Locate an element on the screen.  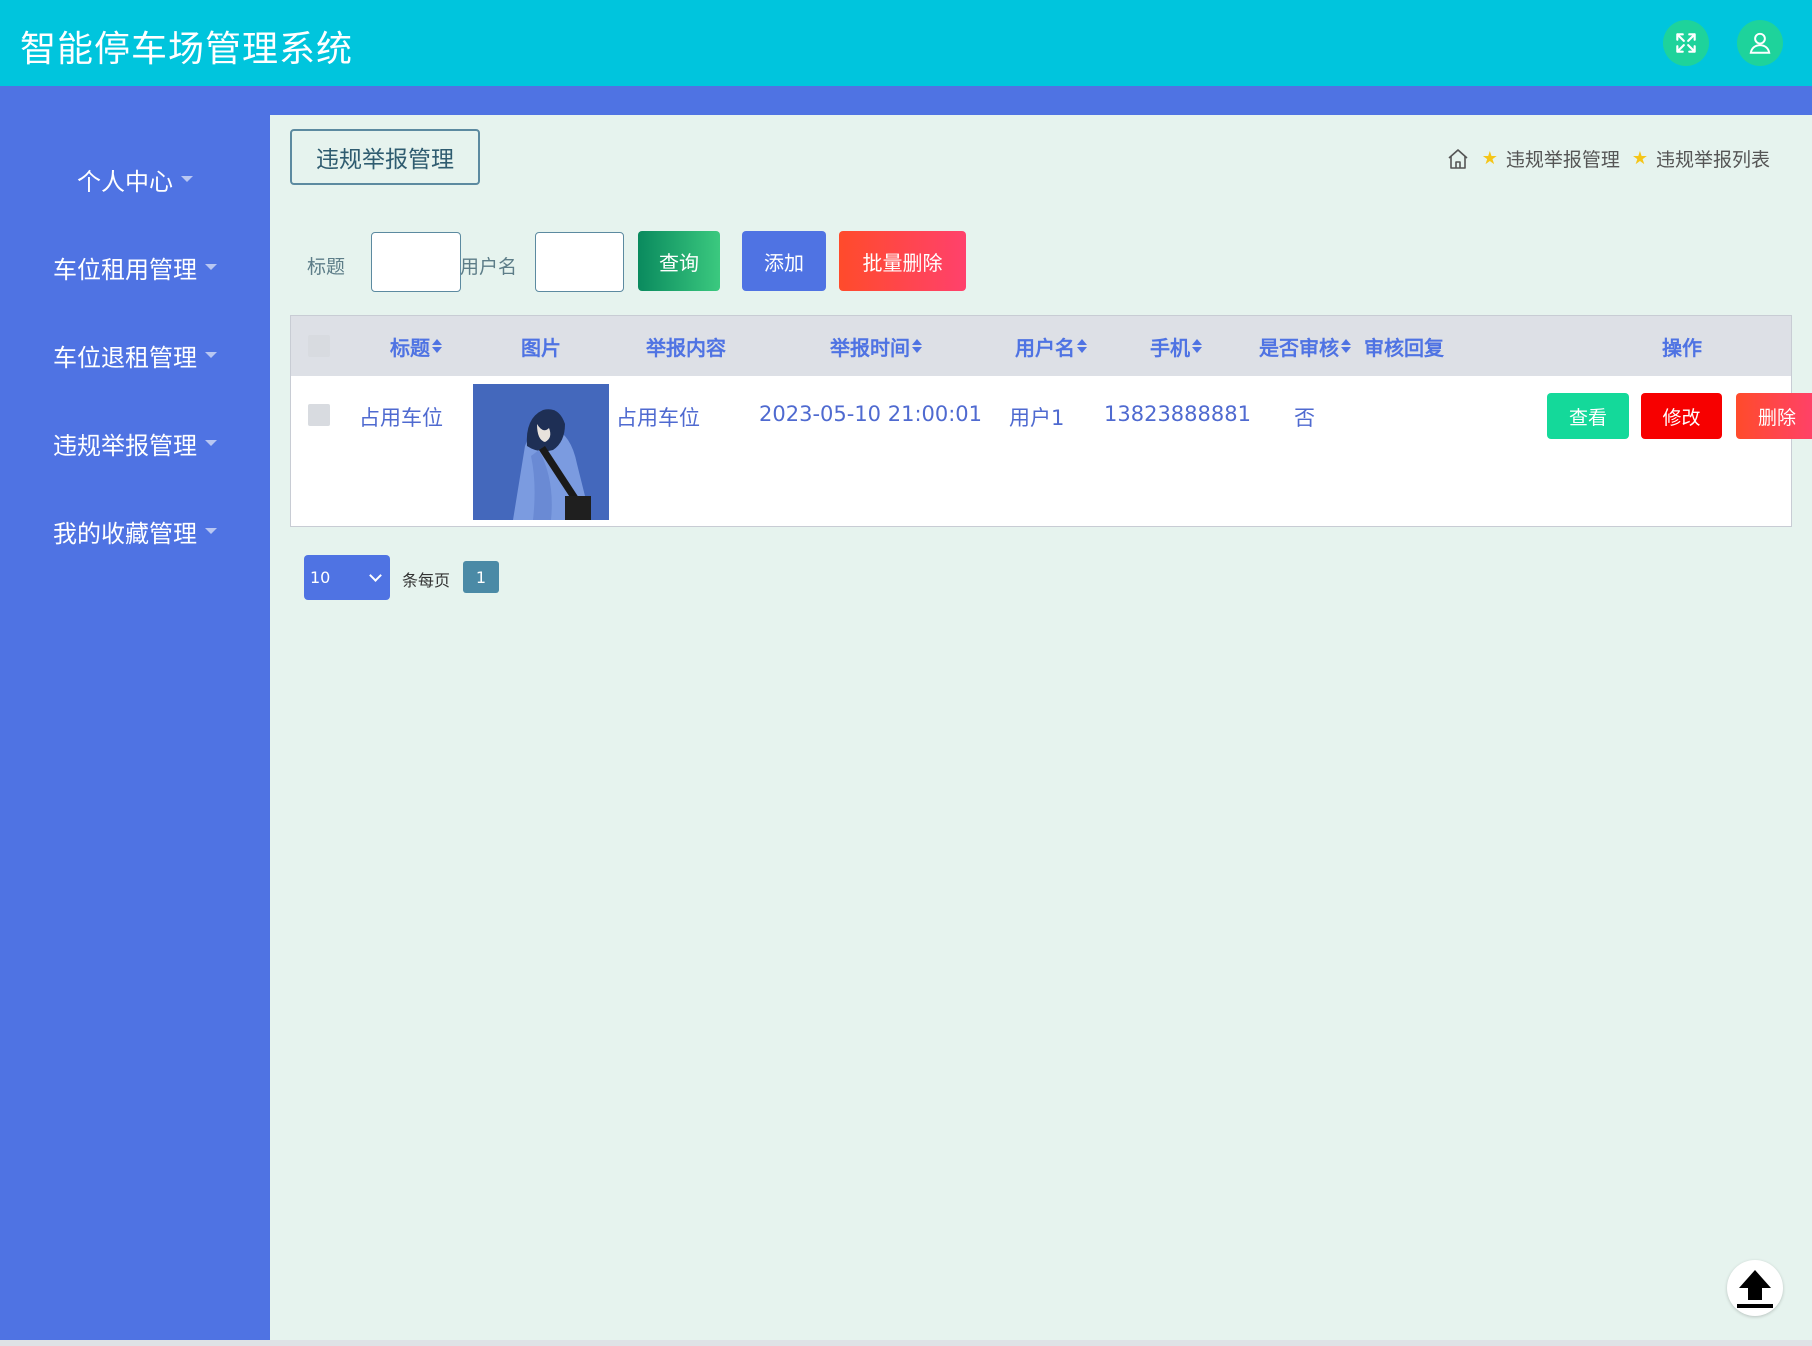
column-header-actions: 操作 is located at coordinates (1682, 347).